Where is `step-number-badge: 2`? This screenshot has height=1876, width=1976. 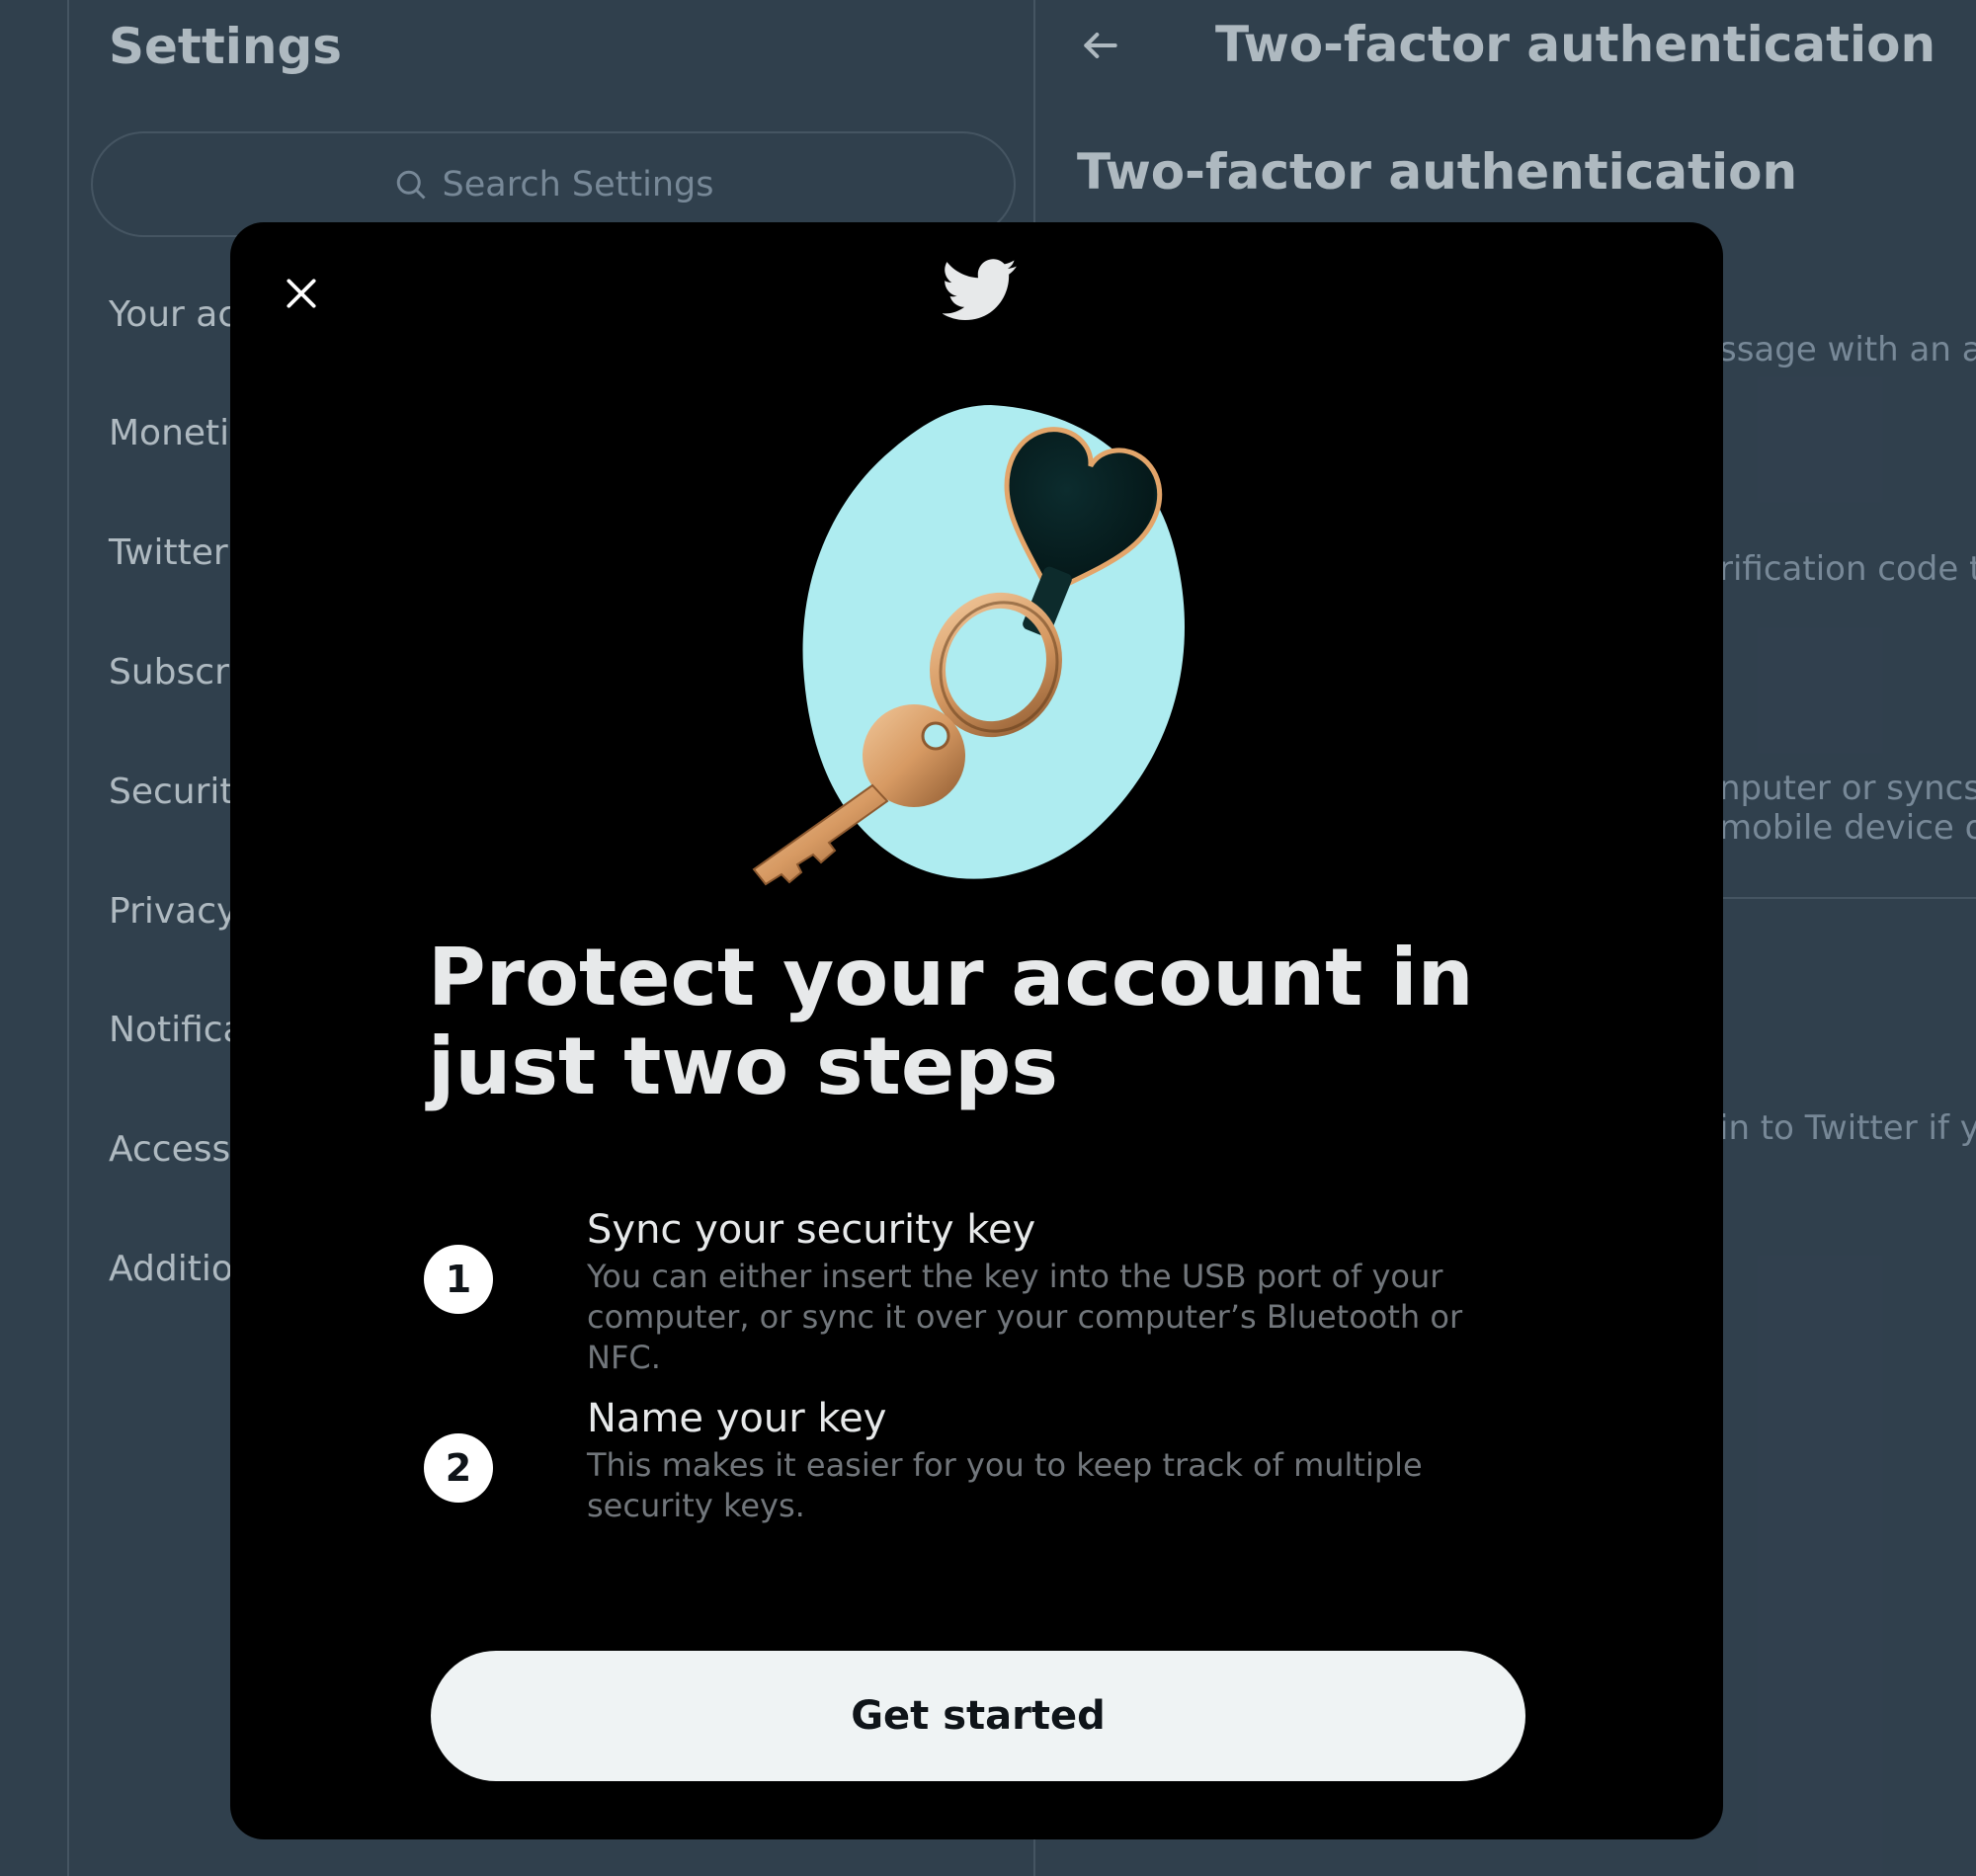
step-number-badge: 2 is located at coordinates (458, 1468).